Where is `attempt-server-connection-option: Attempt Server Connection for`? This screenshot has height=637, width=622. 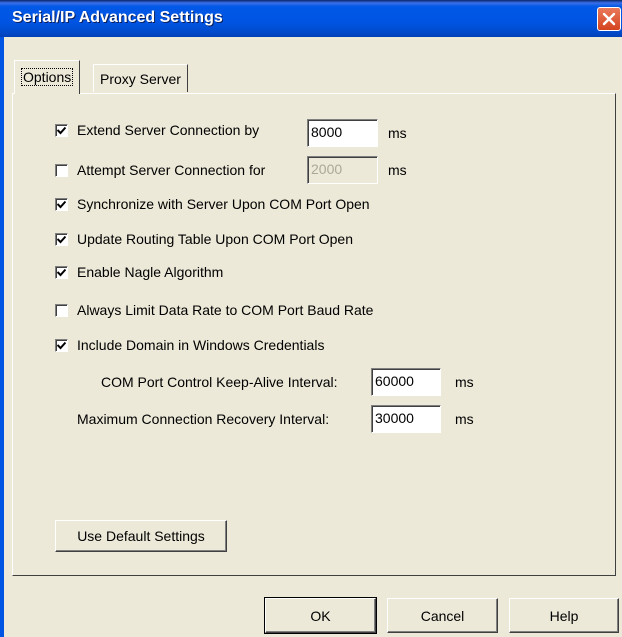
attempt-server-connection-option: Attempt Server Connection for is located at coordinates (160, 170).